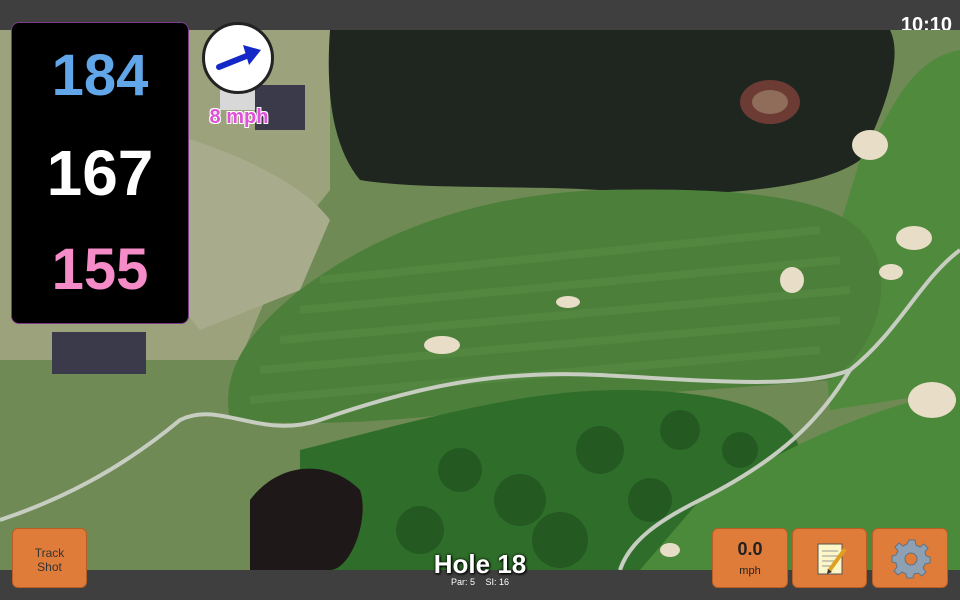  What do you see at coordinates (49, 553) in the screenshot?
I see `track-shot-label-line1: Track` at bounding box center [49, 553].